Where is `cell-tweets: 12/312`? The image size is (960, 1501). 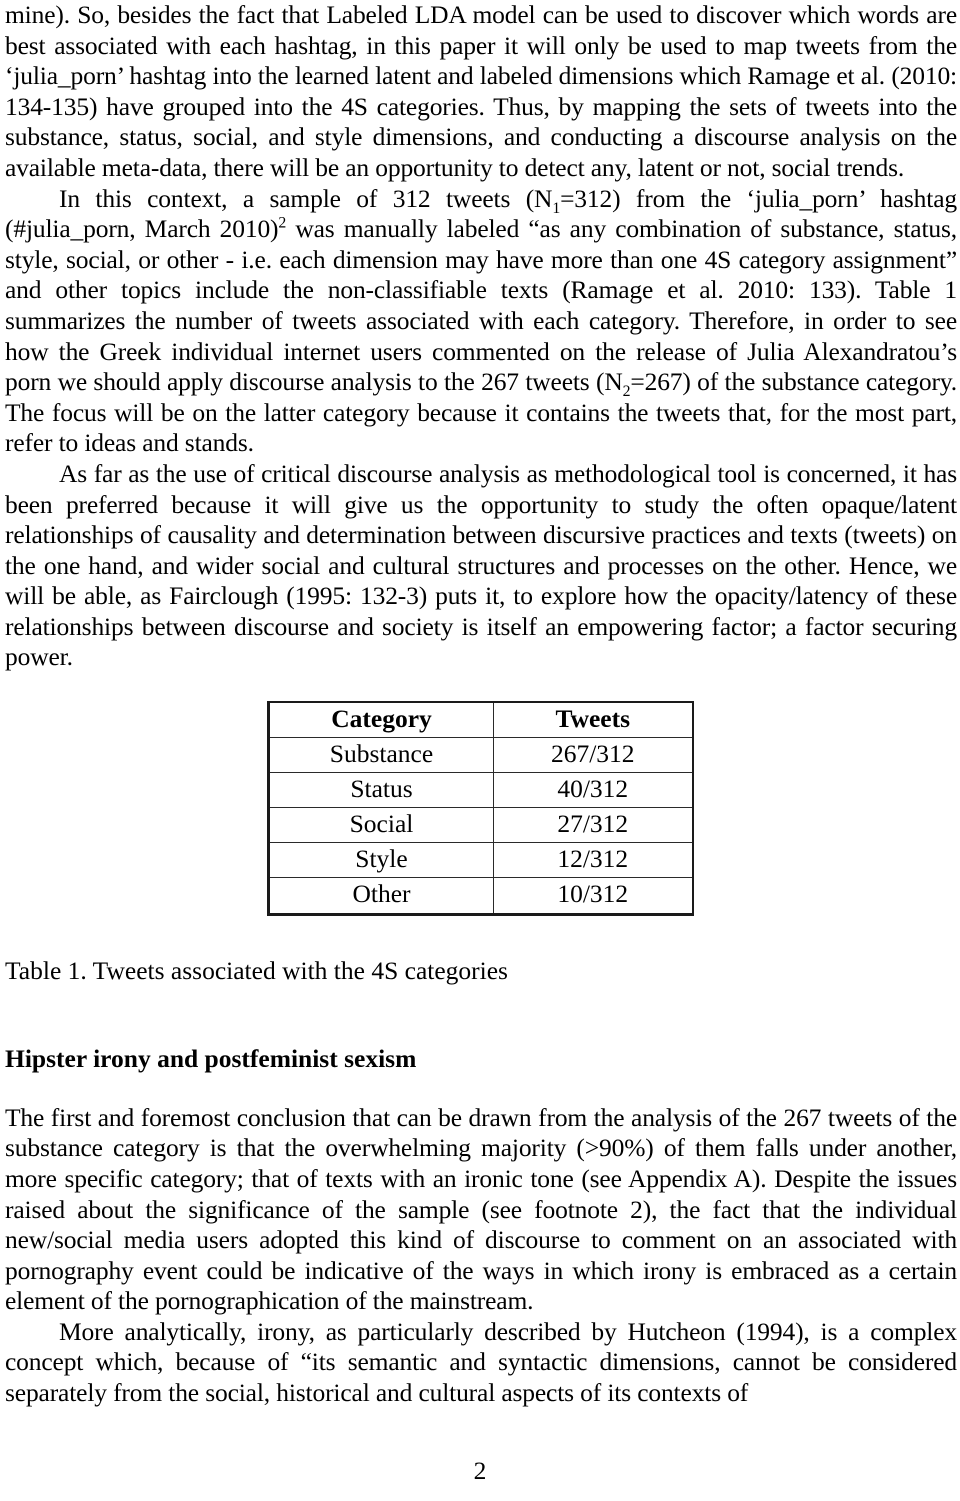
cell-tweets: 12/312 is located at coordinates (593, 860).